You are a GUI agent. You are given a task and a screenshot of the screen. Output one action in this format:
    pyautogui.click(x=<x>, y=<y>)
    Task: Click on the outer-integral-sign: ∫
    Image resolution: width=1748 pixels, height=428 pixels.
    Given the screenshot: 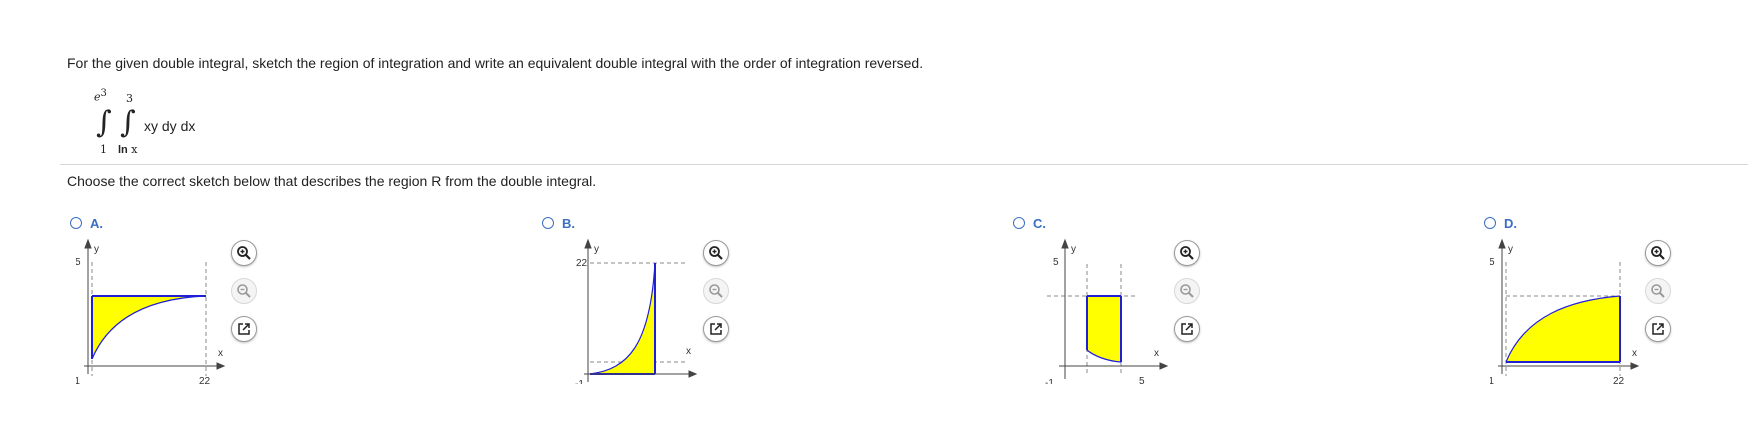 What is the action you would take?
    pyautogui.click(x=104, y=122)
    